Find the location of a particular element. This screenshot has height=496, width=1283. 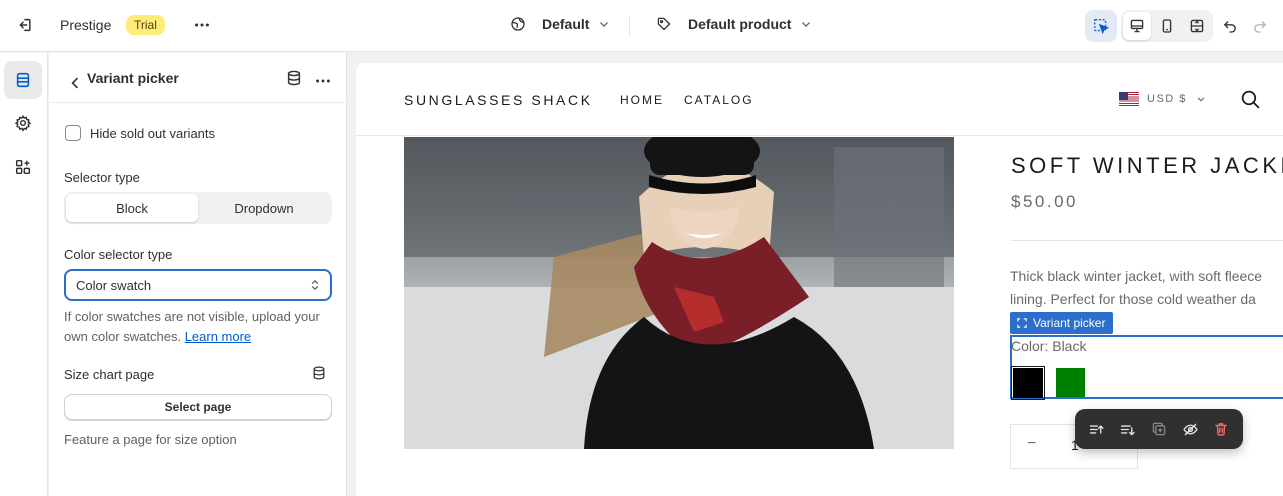

theme-selector: Default is located at coordinates (560, 24).